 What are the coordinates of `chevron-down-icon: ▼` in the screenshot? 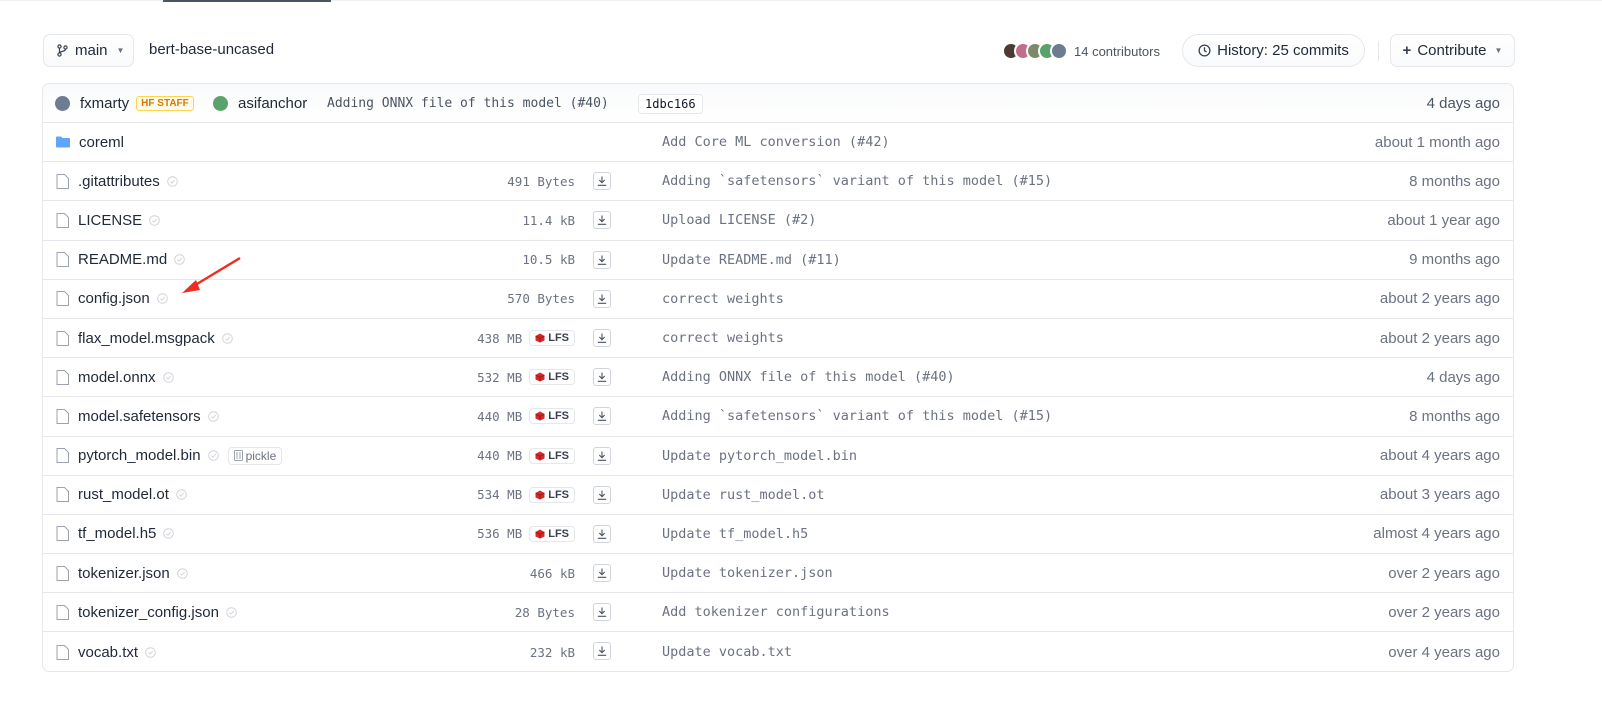 It's located at (120, 50).